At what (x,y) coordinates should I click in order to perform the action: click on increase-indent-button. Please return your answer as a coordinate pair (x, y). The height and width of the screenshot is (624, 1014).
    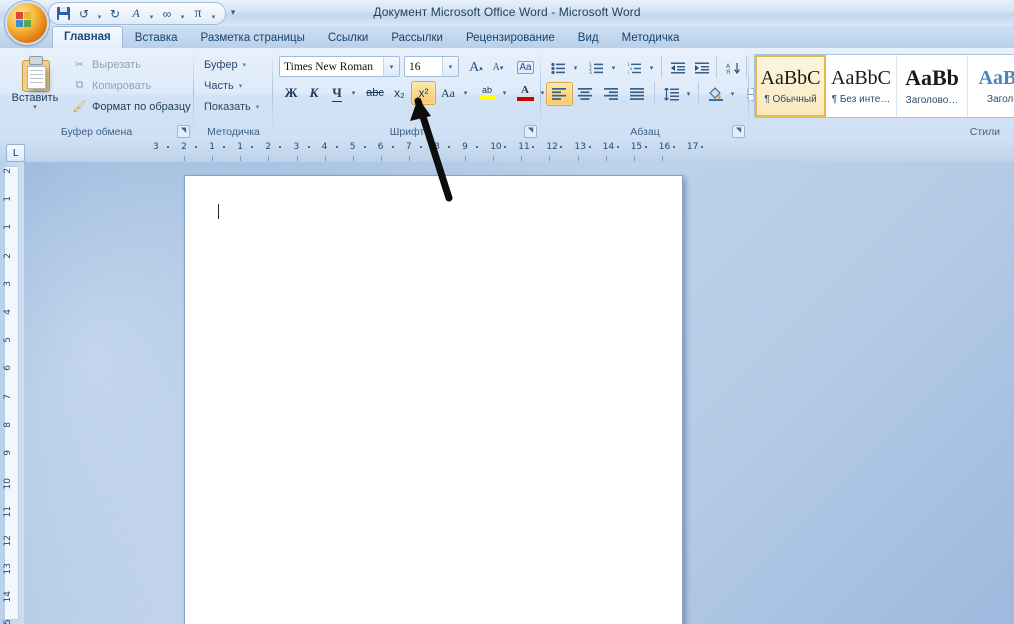
    Looking at the image, I should click on (702, 68).